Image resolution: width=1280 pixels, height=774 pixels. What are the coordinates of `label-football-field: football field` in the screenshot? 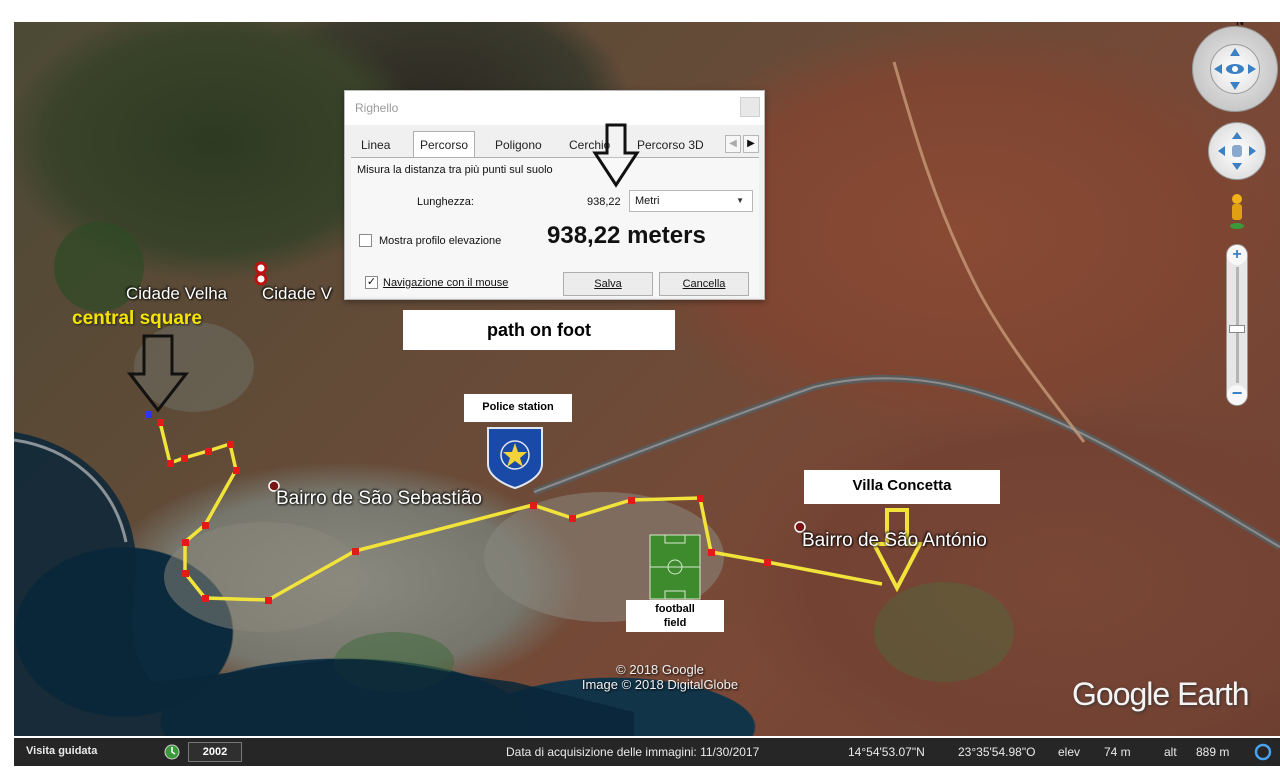 It's located at (675, 616).